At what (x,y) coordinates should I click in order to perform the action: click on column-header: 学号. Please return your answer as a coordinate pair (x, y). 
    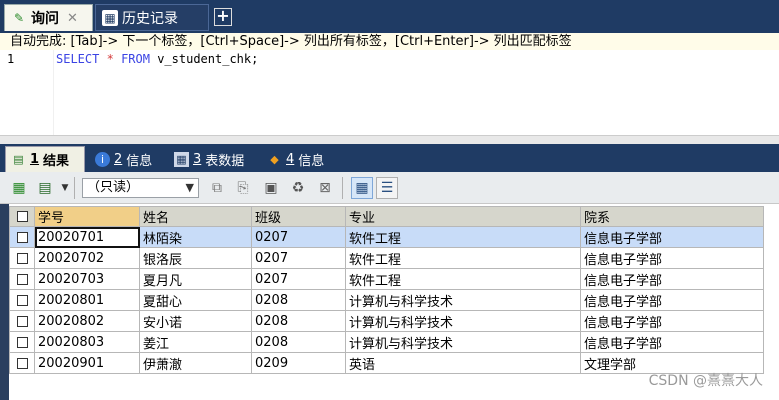
    Looking at the image, I should click on (87, 216).